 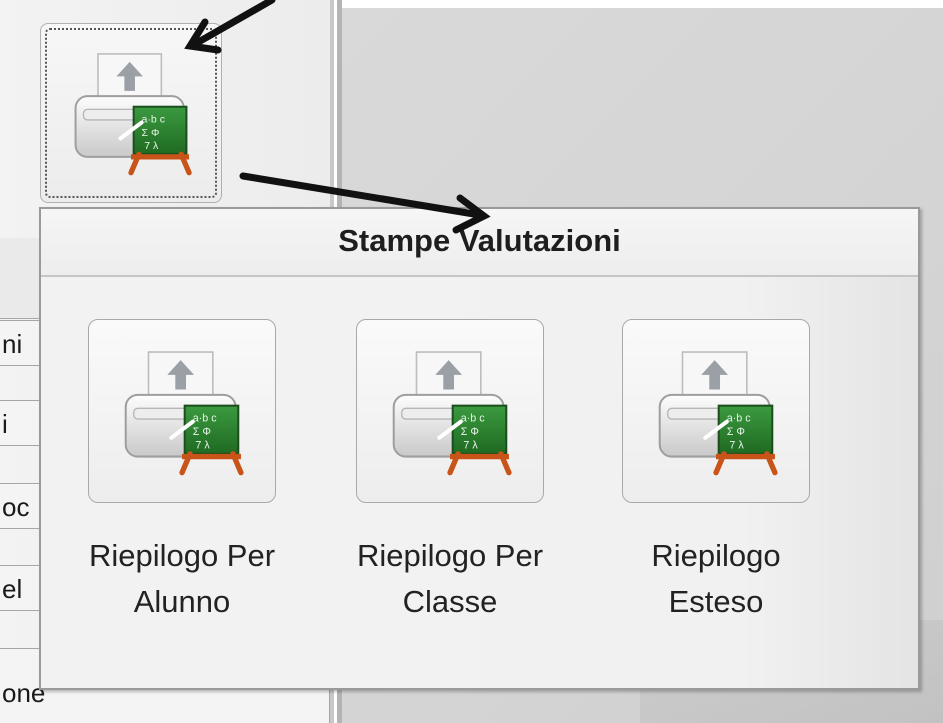 I want to click on extended-summary-label: Riepilogo Esteso, so click(x=716, y=579).